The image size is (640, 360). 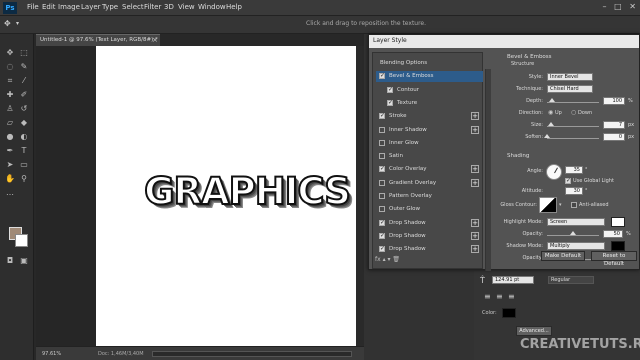 What do you see at coordinates (509, 313) in the screenshot?
I see `text-color-swatch` at bounding box center [509, 313].